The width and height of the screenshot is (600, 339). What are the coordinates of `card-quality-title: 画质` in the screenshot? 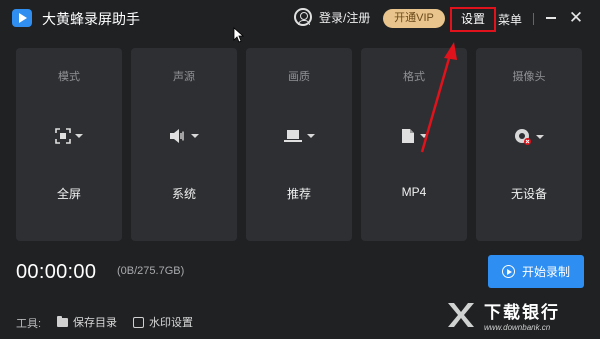 It's located at (299, 77).